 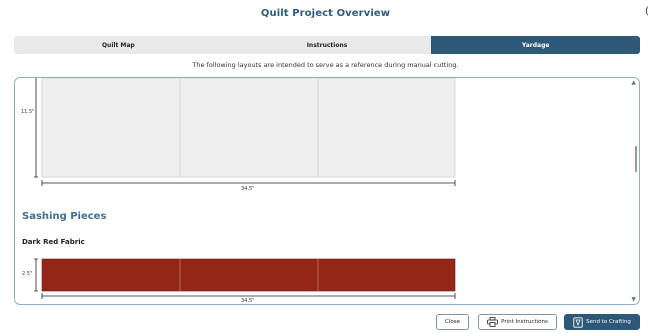 What do you see at coordinates (118, 45) in the screenshot?
I see `tab-quilt-map: Quilt Map` at bounding box center [118, 45].